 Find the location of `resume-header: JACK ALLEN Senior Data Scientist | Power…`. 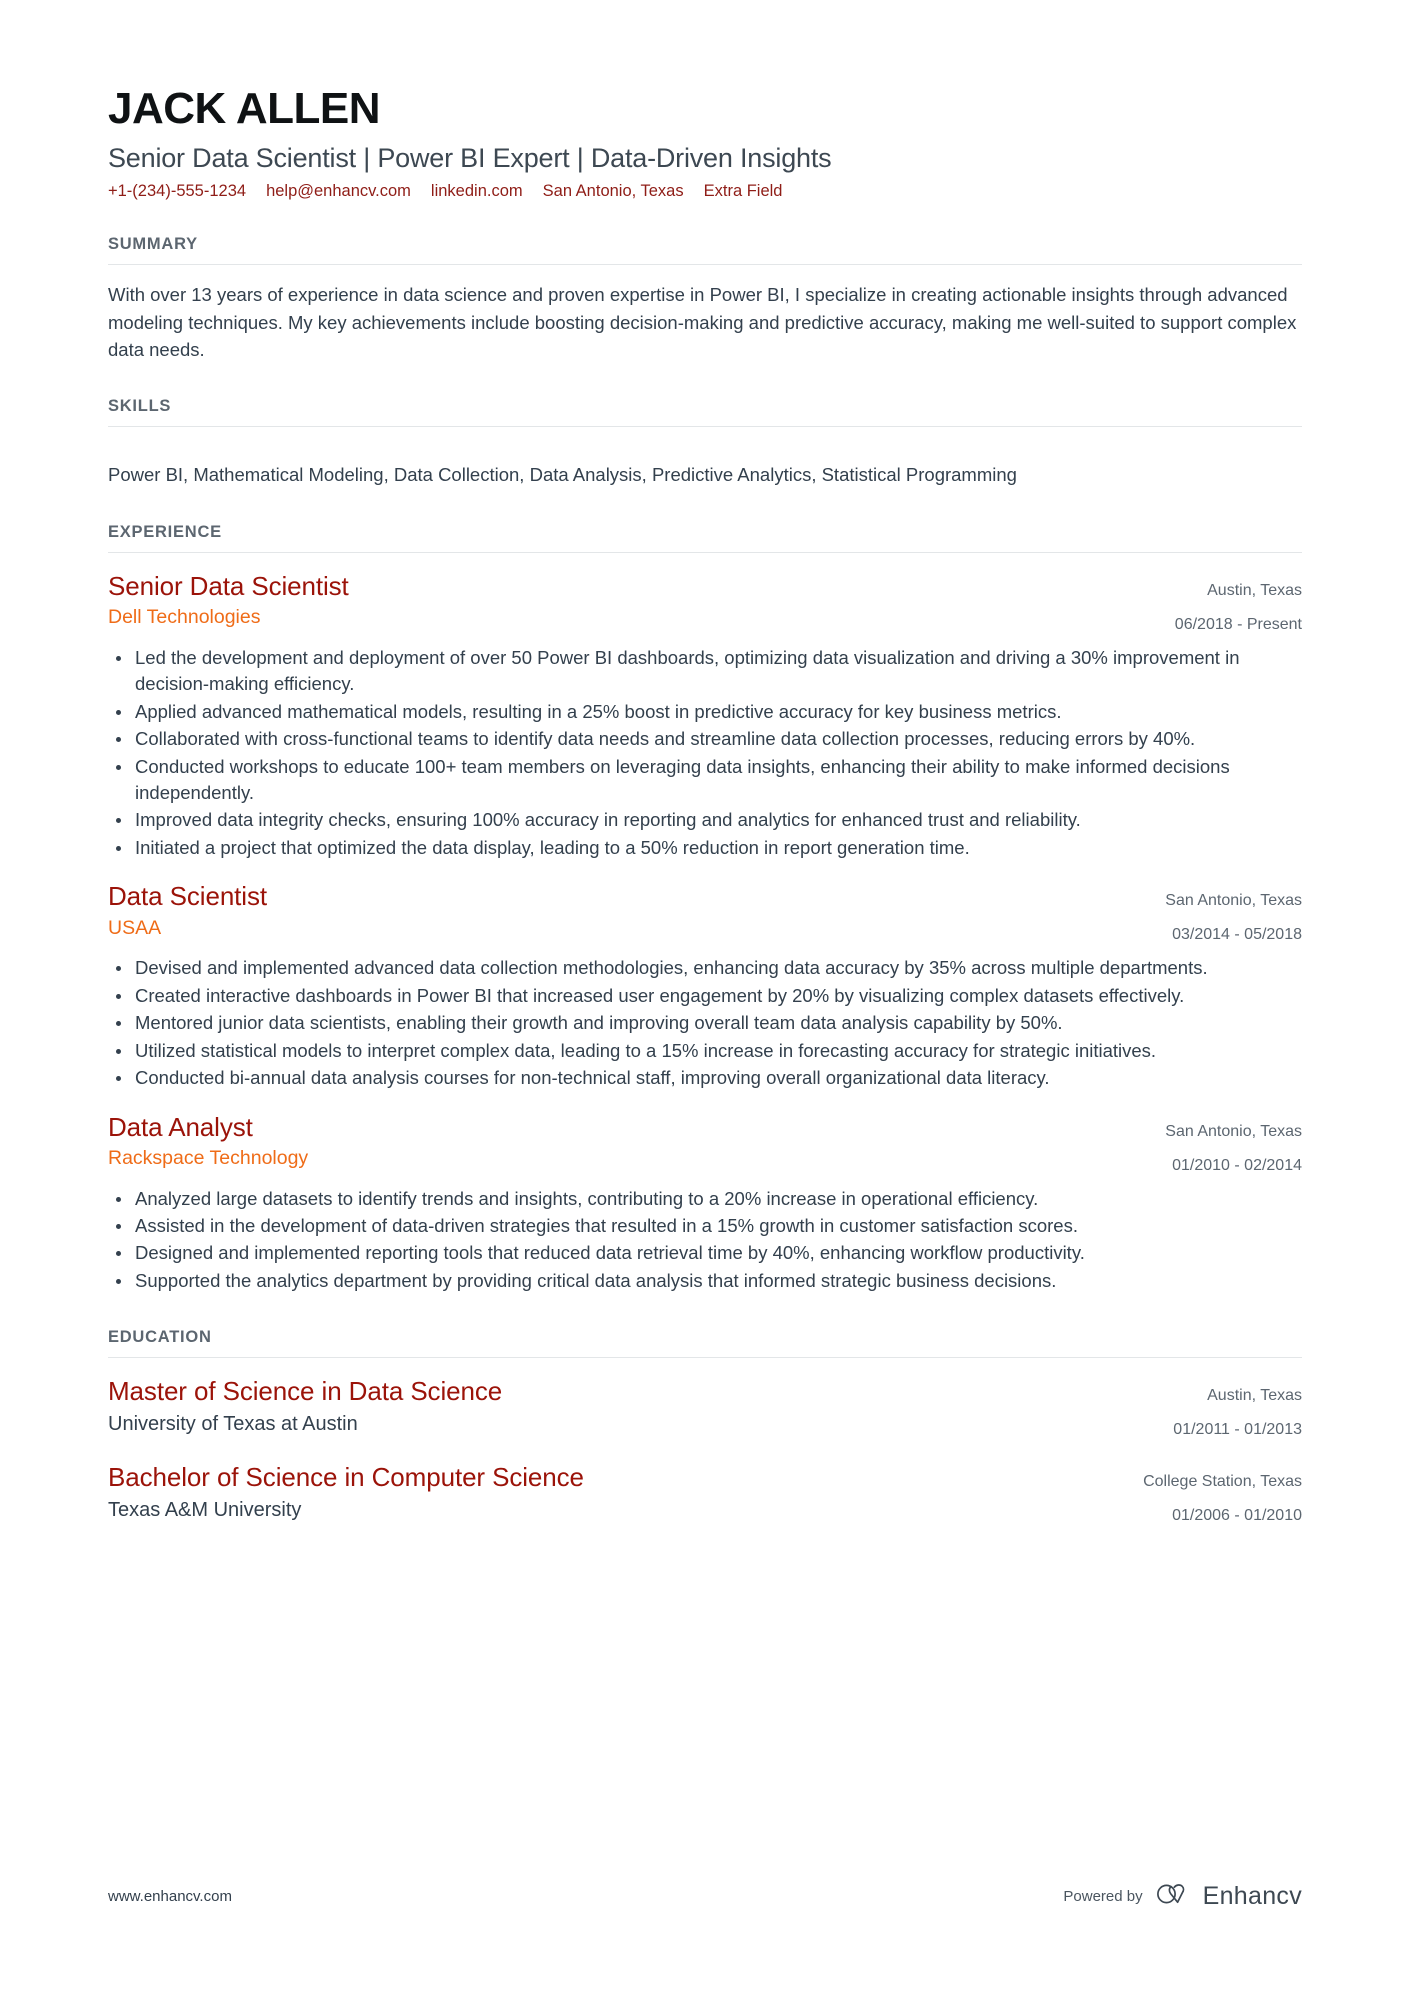

resume-header: JACK ALLEN Senior Data Scientist | Power… is located at coordinates (705, 100).